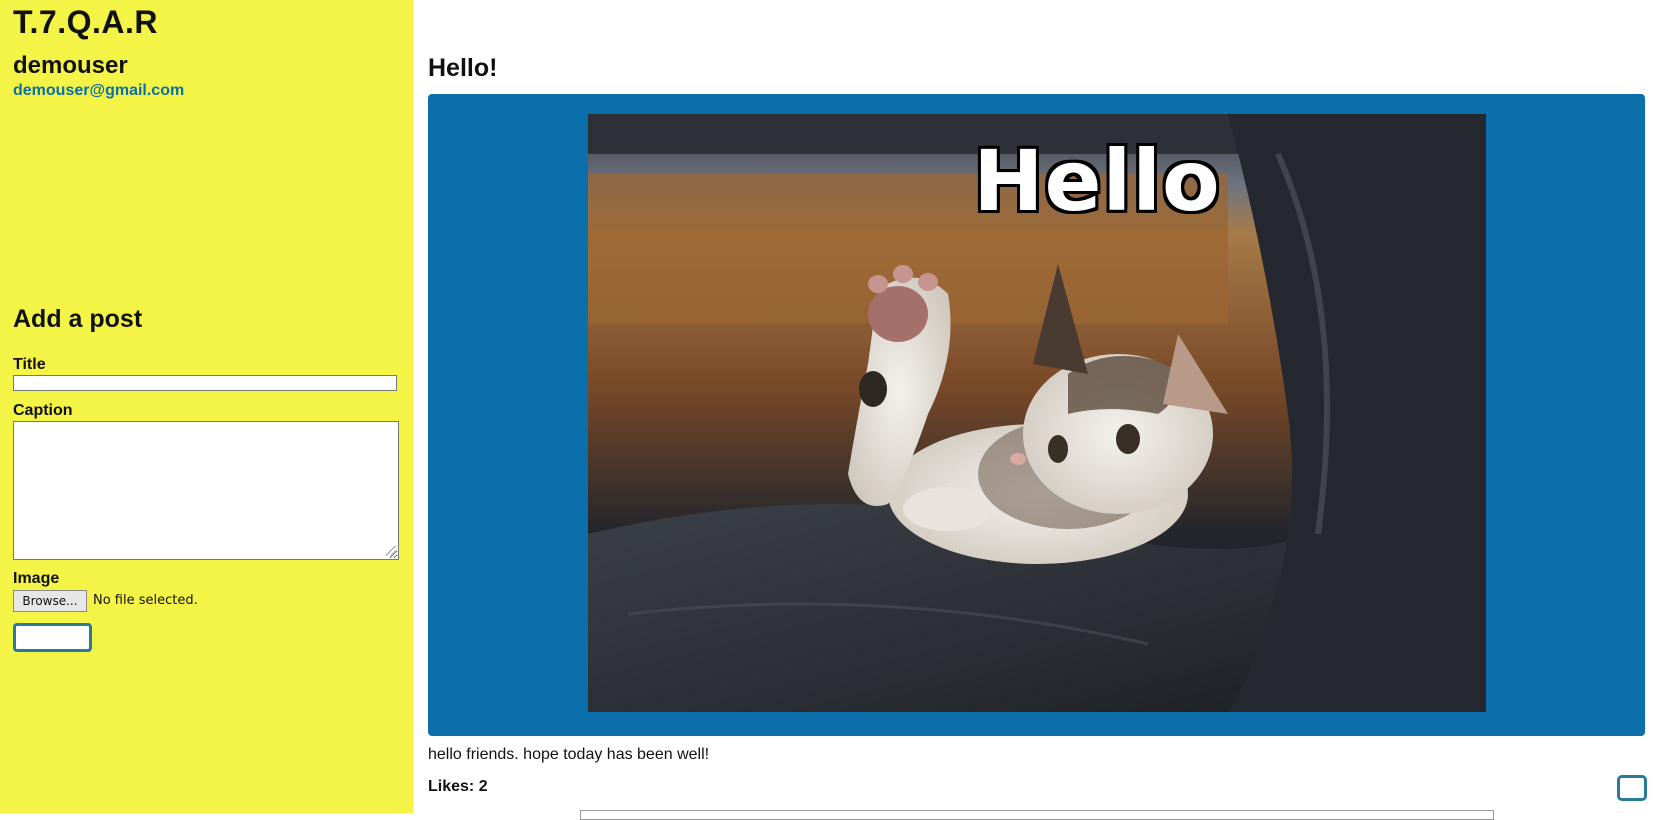  I want to click on resize-grip-icon, so click(391, 551).